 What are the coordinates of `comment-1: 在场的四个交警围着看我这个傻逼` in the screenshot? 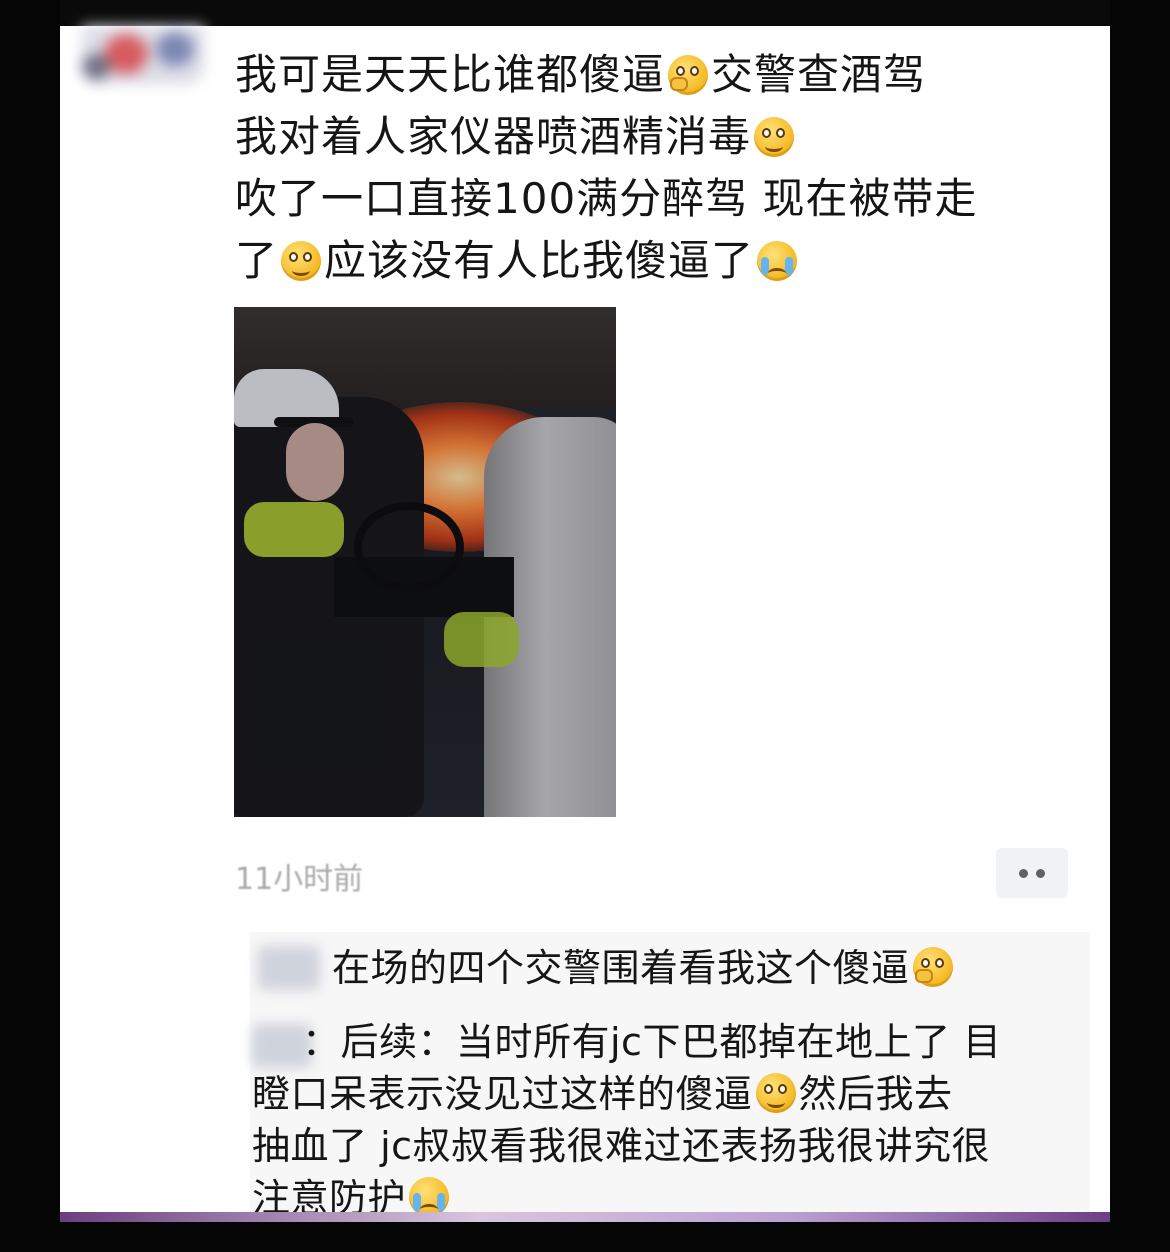 It's located at (644, 968).